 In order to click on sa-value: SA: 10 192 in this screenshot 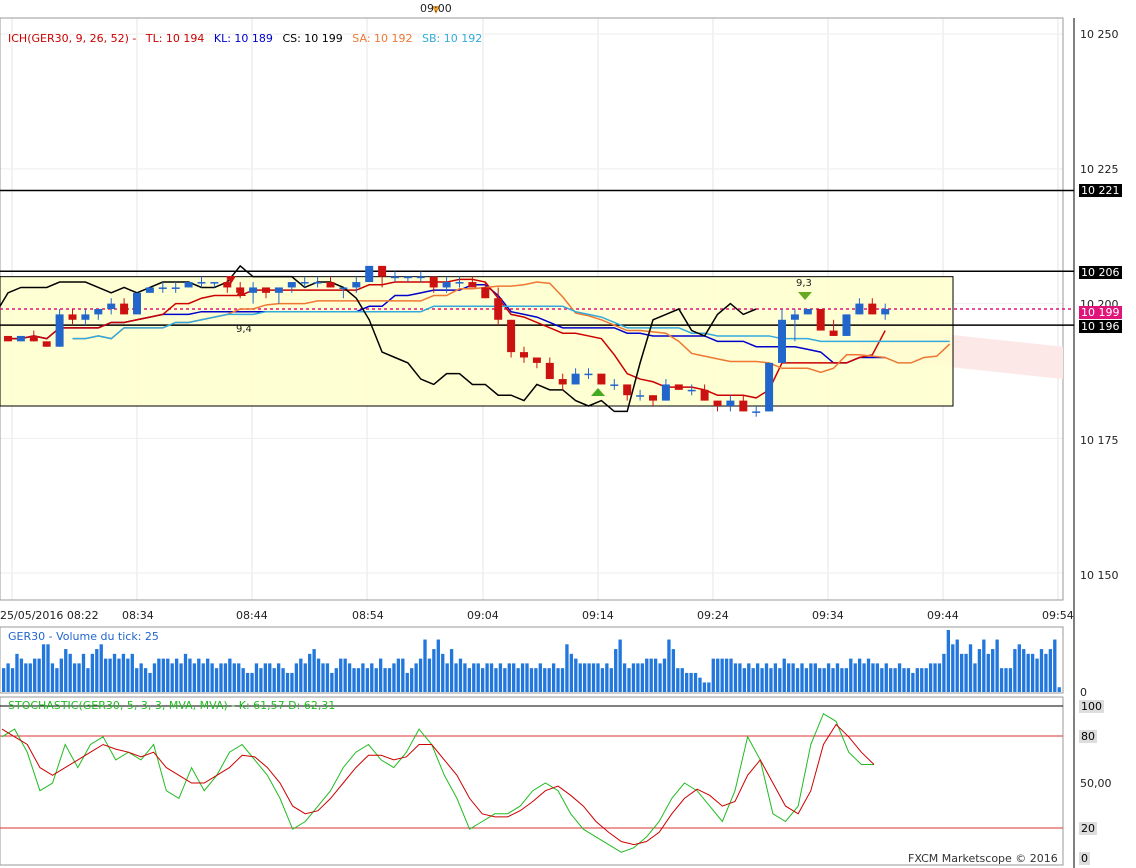, I will do `click(382, 38)`.